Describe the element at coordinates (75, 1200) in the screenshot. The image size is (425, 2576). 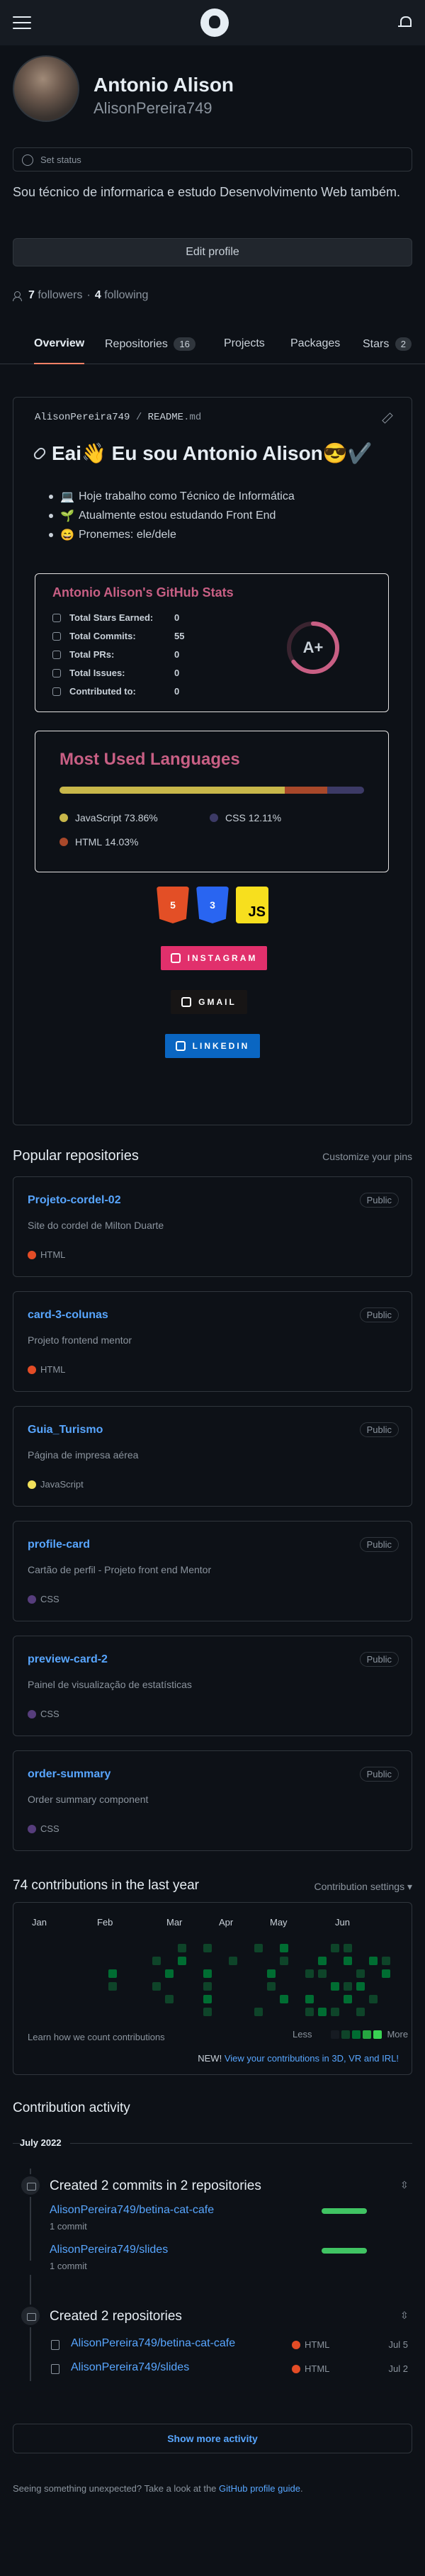
I see `repo-name-link: Projeto-cordel-02` at that location.